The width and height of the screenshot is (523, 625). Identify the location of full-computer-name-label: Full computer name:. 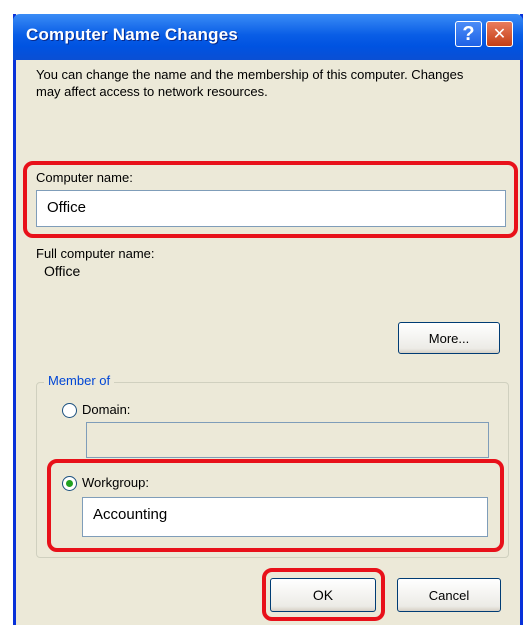
(95, 253).